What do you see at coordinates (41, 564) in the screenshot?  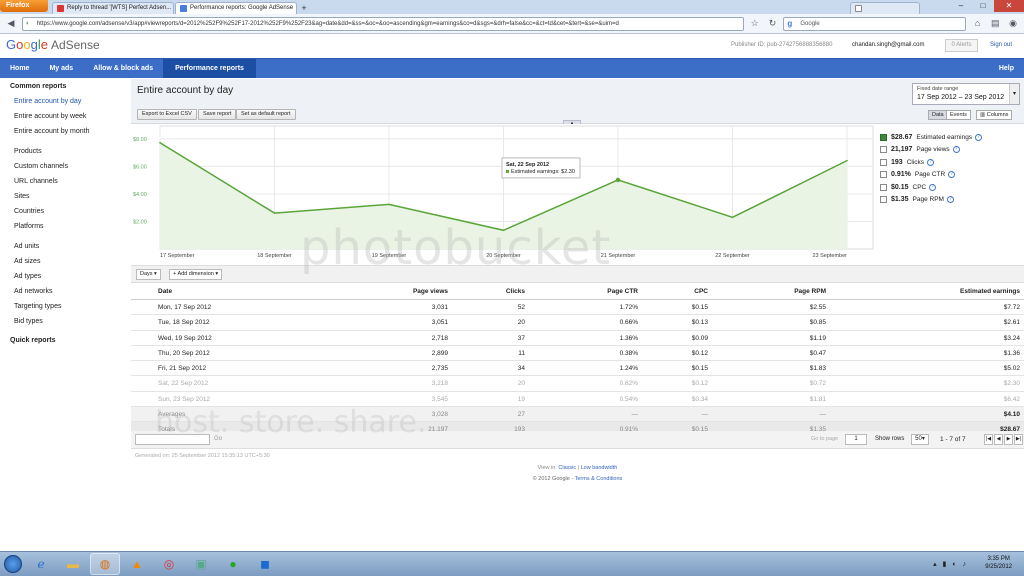 I see `ie-icon: ℯ` at bounding box center [41, 564].